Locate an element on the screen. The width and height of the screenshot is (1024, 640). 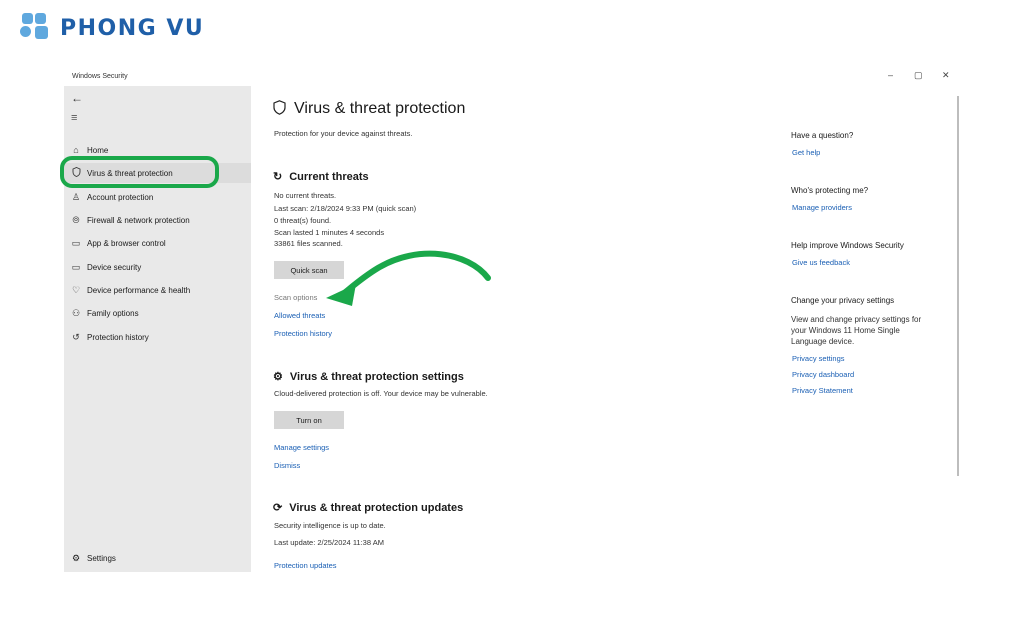
sidebar-item-account-protection: ♙ Account protection is located at coordinates (157, 197).